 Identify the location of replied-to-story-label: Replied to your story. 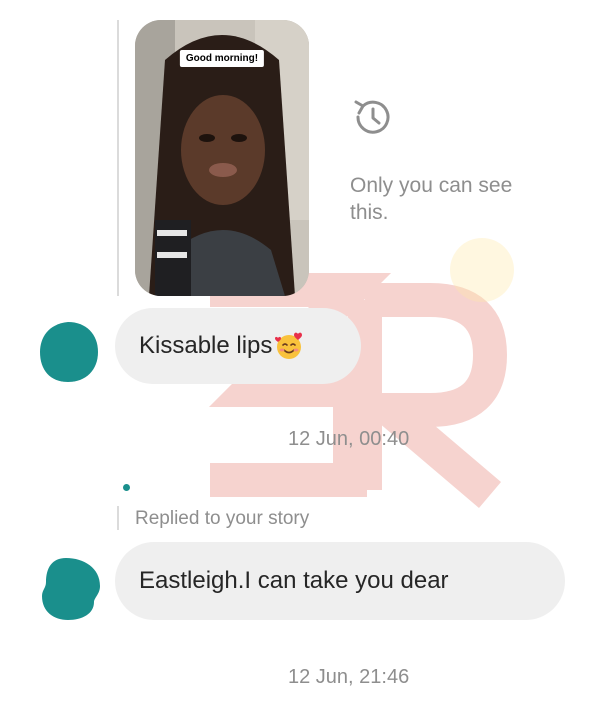
(222, 518).